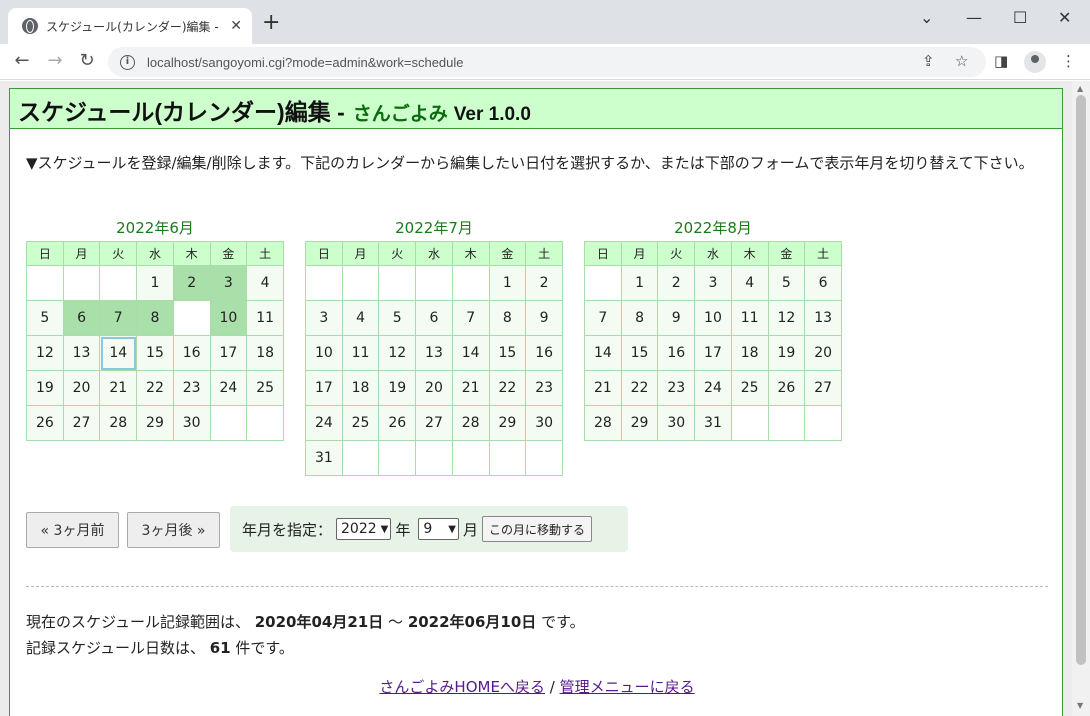 This screenshot has width=1090, height=716. I want to click on calendar-day: 17, so click(324, 388).